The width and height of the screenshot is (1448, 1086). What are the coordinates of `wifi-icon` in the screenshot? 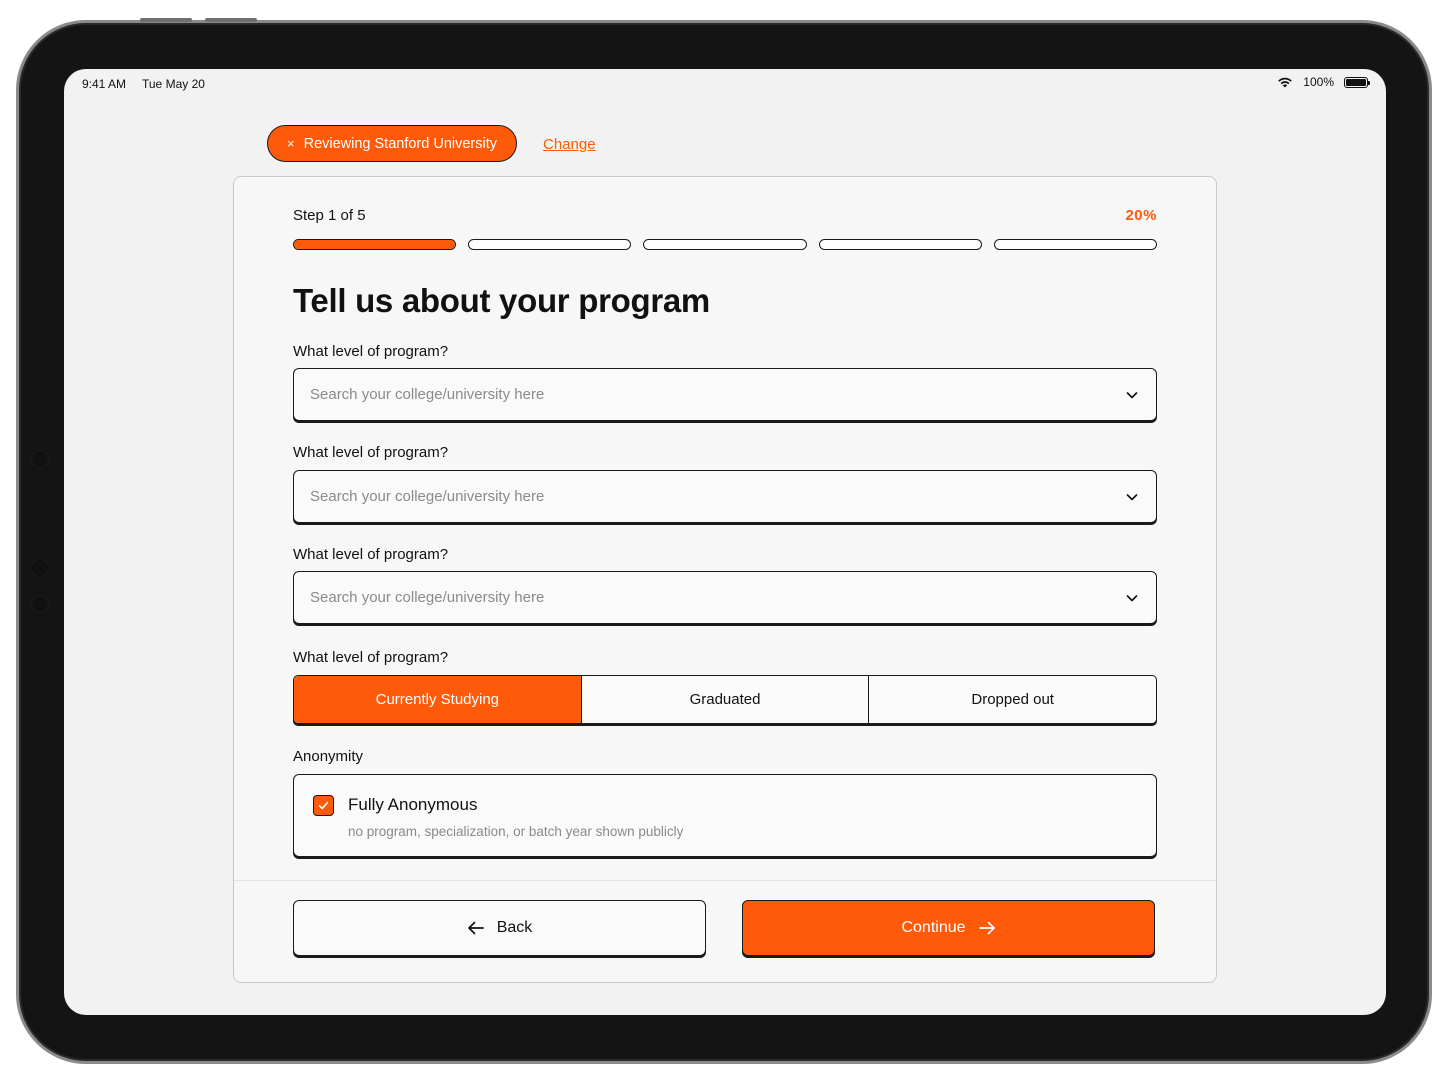 It's located at (1285, 82).